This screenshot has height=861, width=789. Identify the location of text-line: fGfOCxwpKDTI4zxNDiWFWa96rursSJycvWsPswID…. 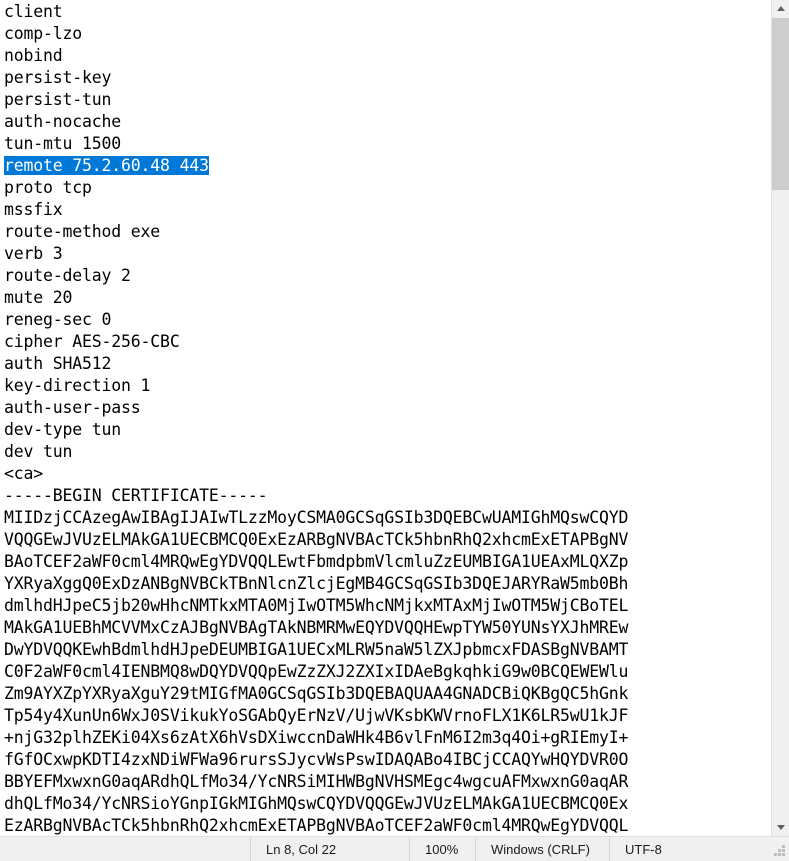
(316, 760).